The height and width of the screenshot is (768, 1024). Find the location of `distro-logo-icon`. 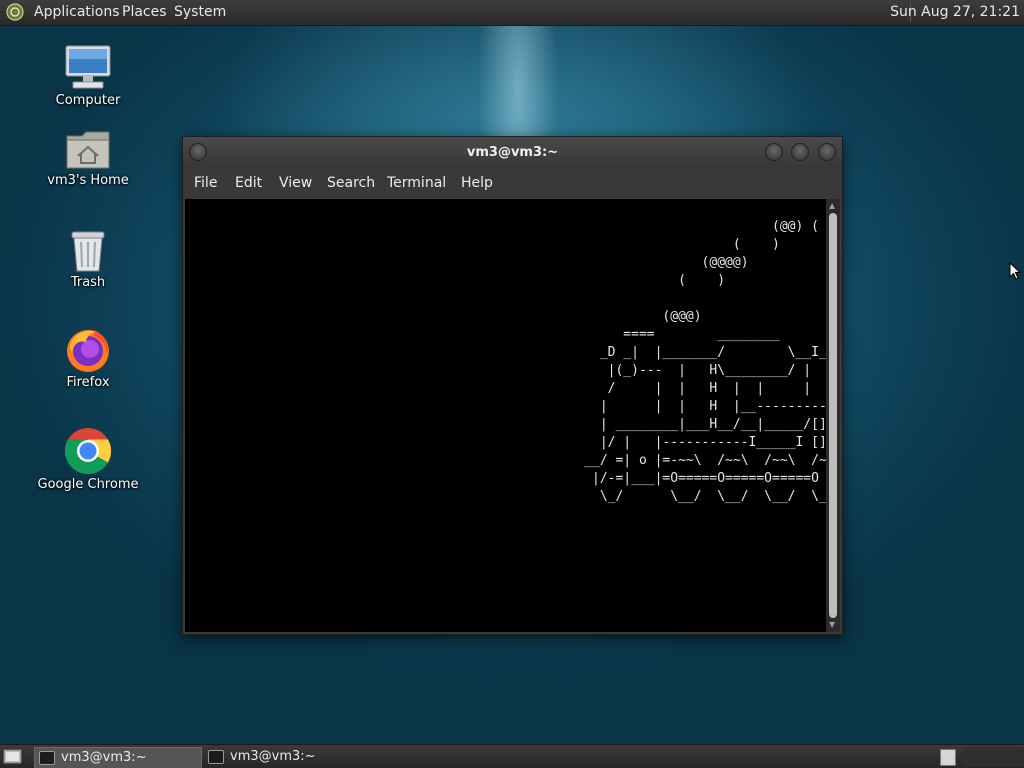

distro-logo-icon is located at coordinates (15, 12).